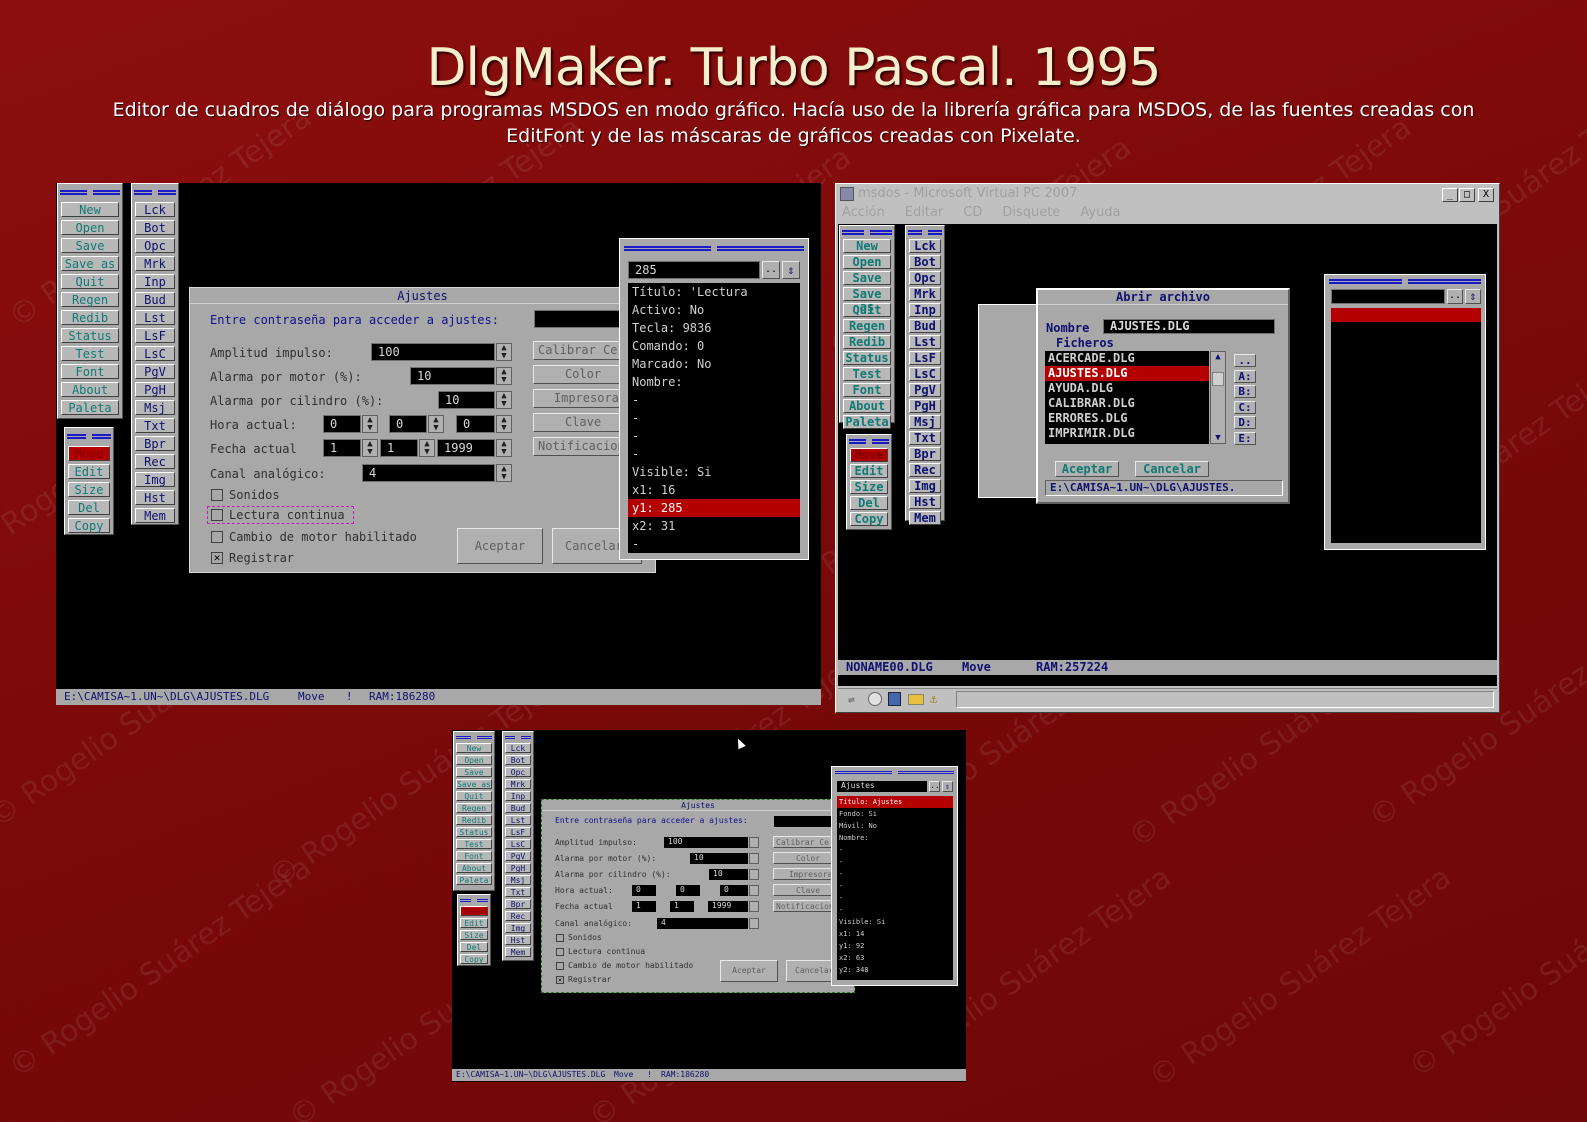 The height and width of the screenshot is (1122, 1587). I want to click on tool-bpr-button: Bpr, so click(518, 904).